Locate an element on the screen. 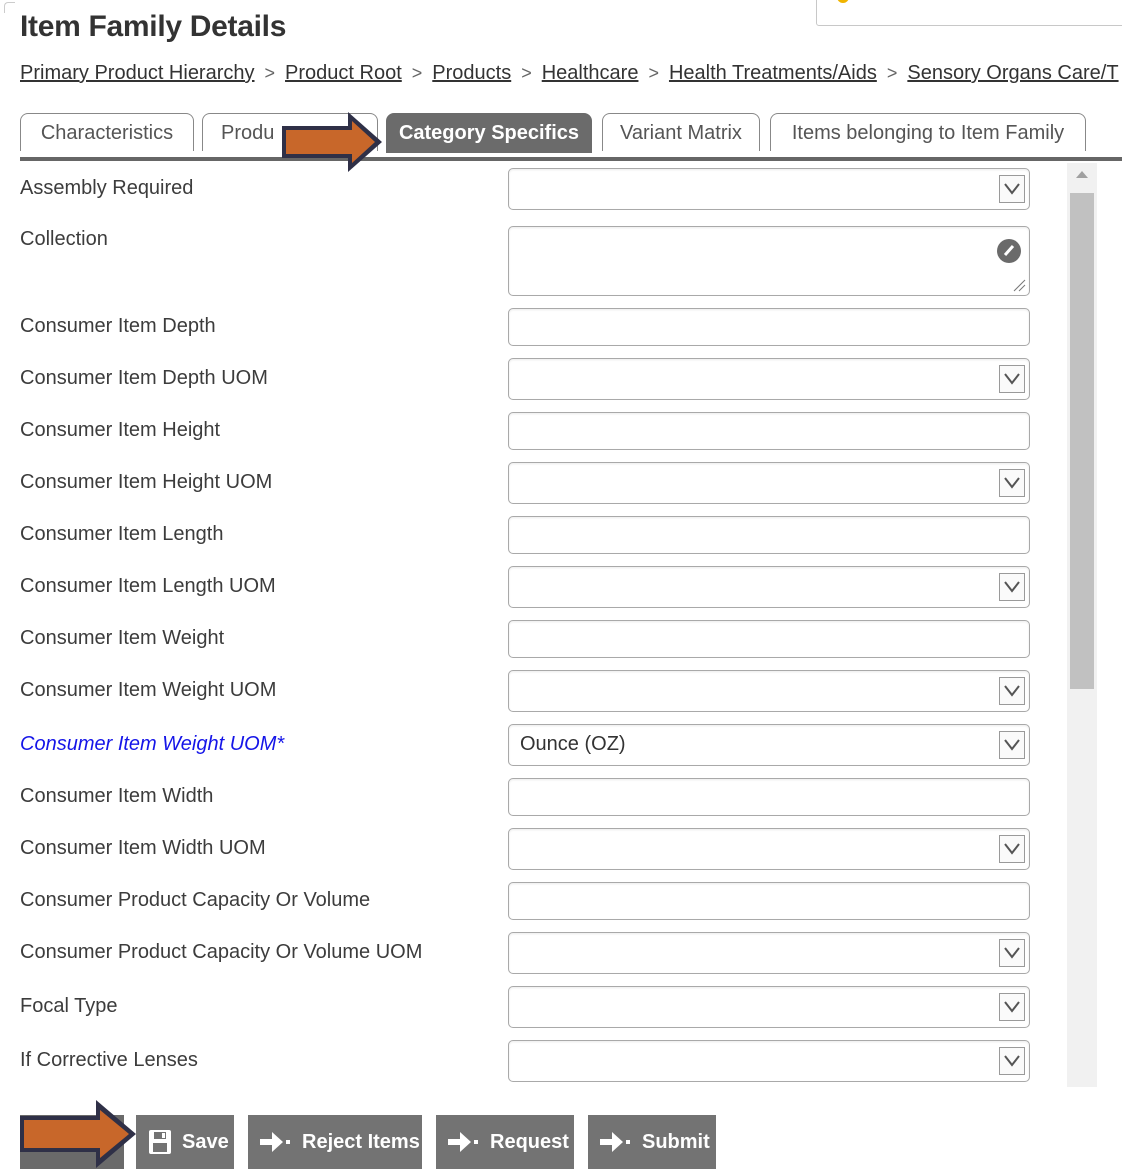  save-icon is located at coordinates (160, 1142).